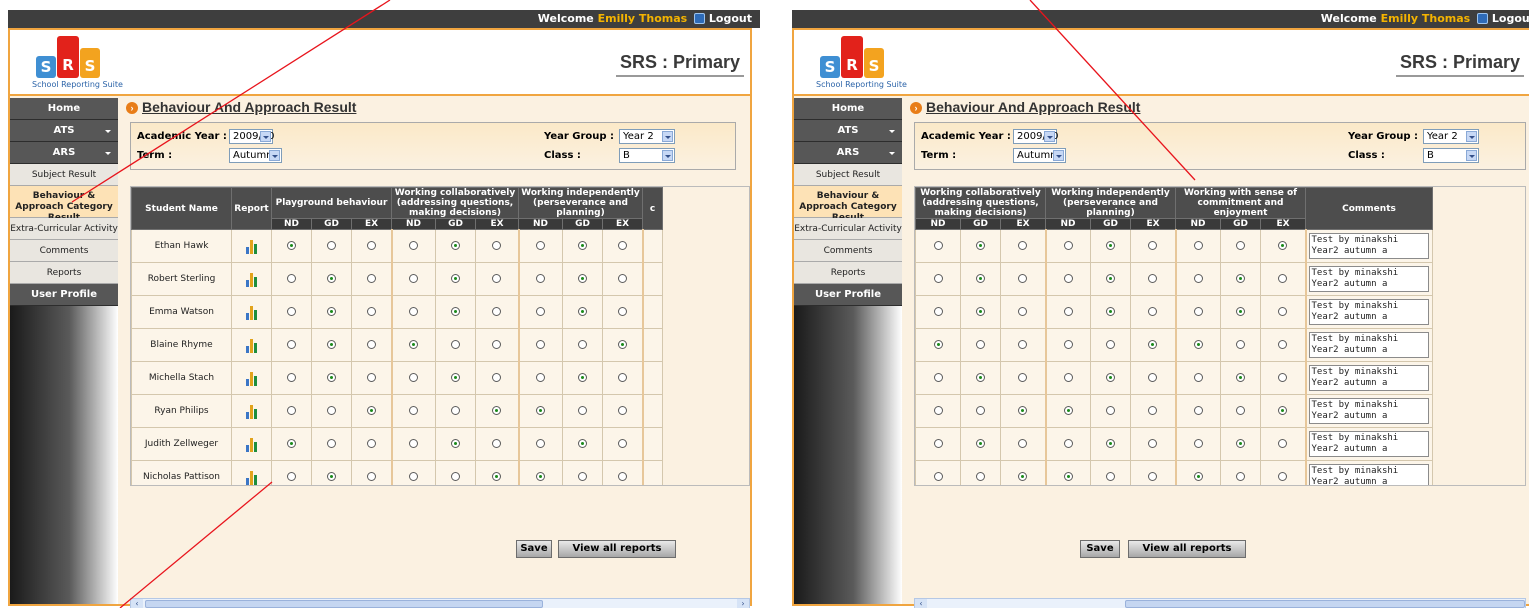 This screenshot has width=1529, height=608. I want to click on scroll-thumb, so click(1325, 604).